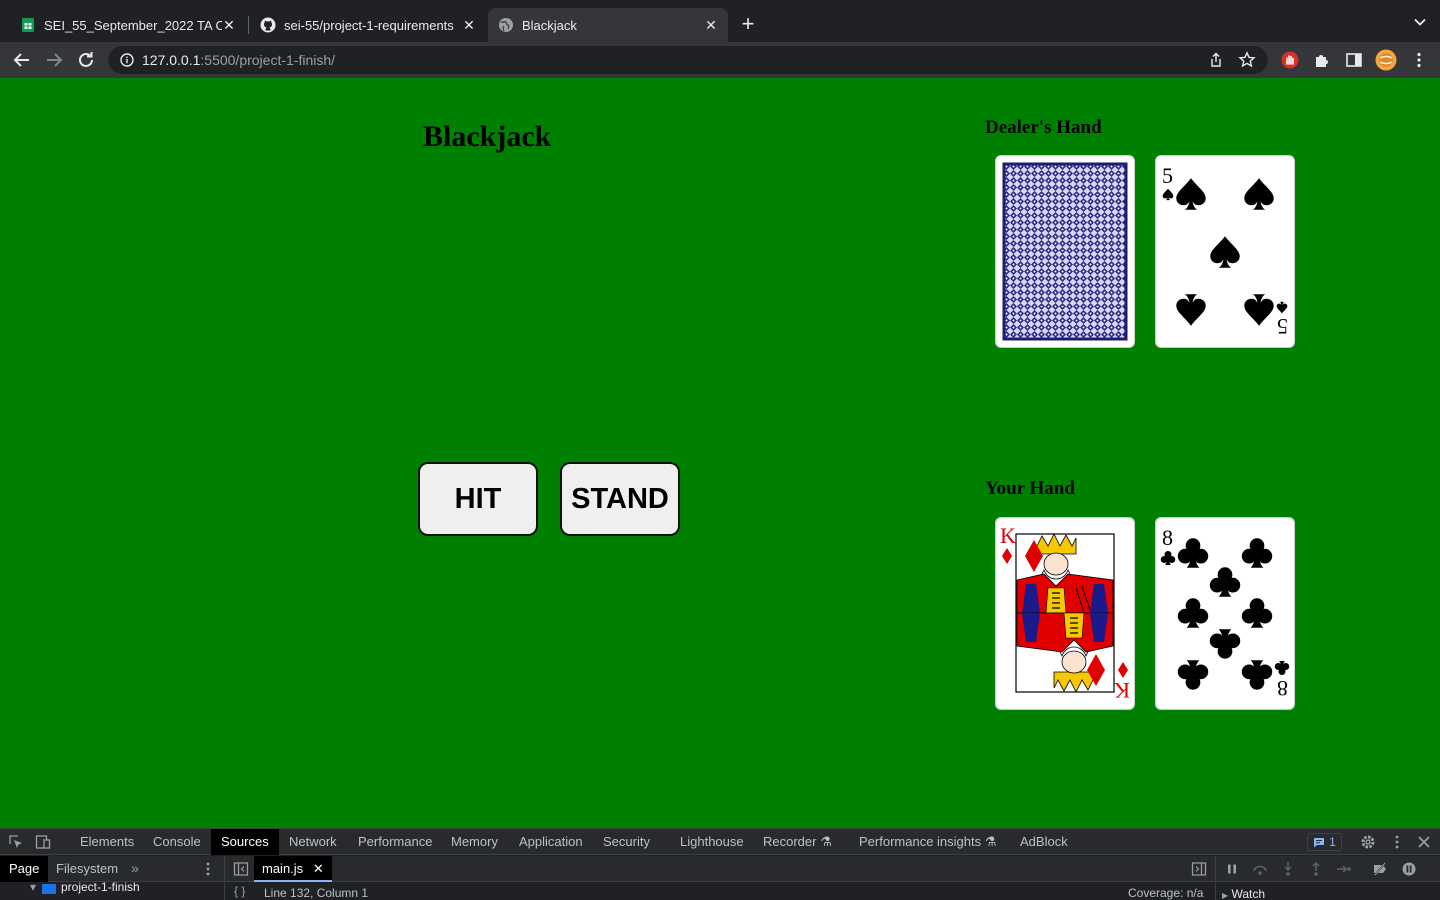 This screenshot has width=1440, height=900. I want to click on extension-hand-icon, so click(1290, 60).